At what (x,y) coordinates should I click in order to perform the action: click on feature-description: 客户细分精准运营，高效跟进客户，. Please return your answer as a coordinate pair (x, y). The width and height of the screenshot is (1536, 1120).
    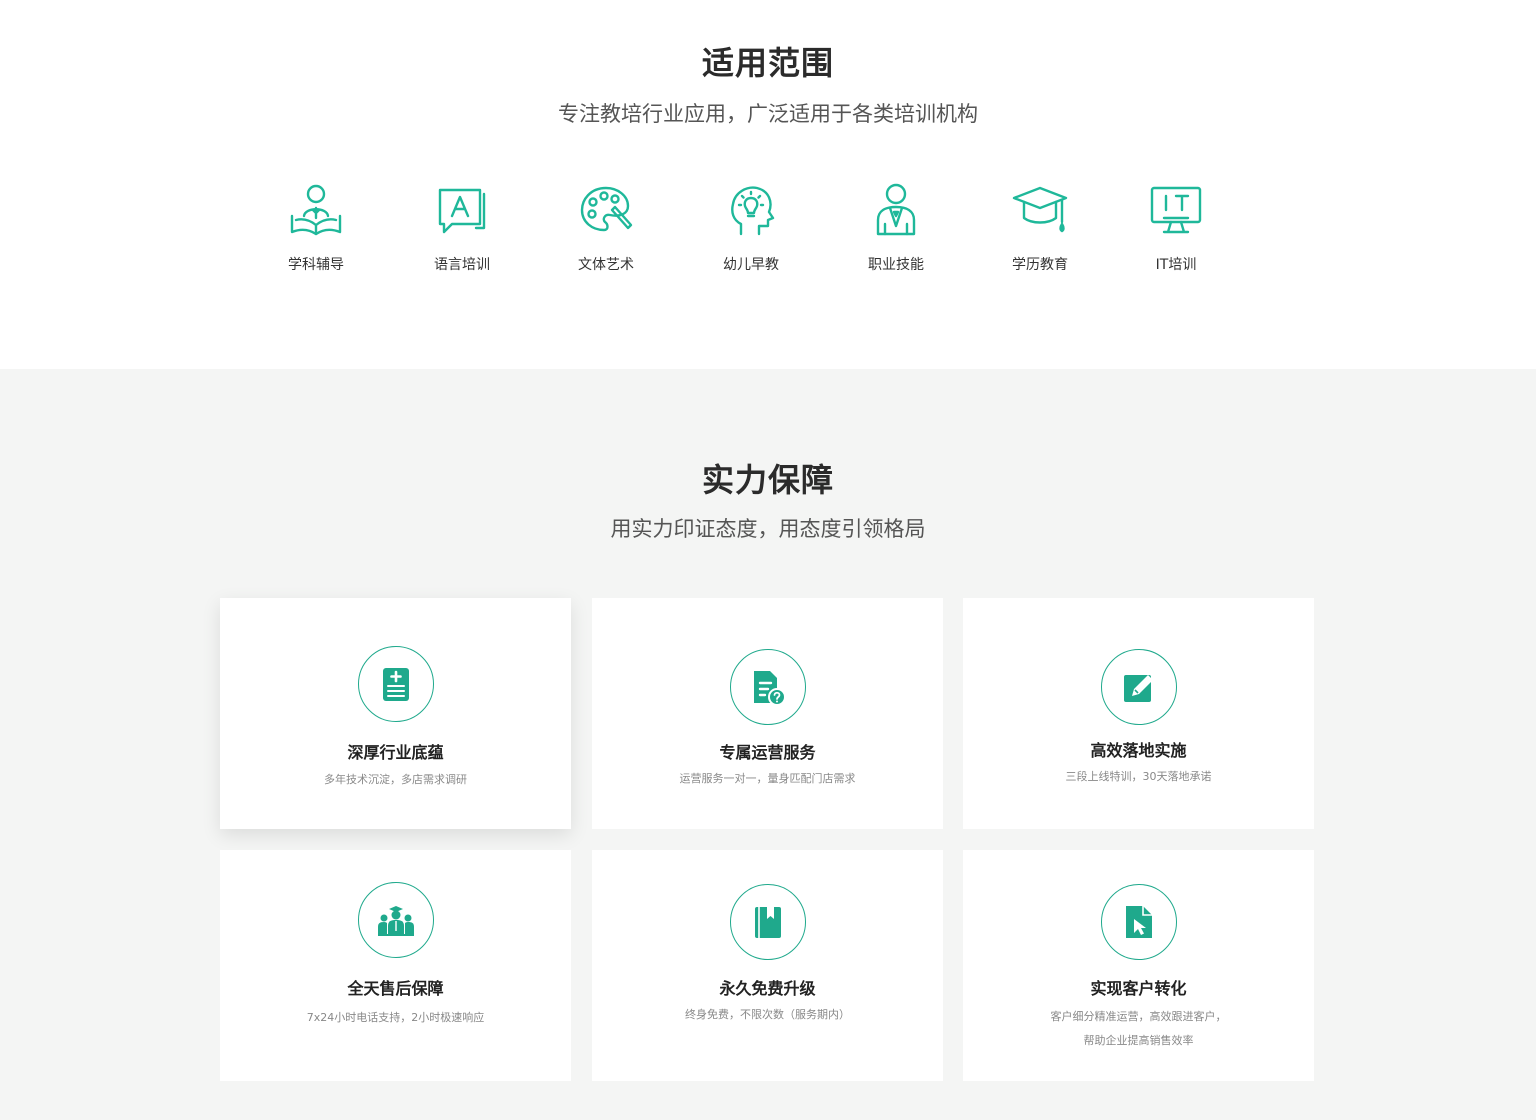
    Looking at the image, I should click on (1138, 1016).